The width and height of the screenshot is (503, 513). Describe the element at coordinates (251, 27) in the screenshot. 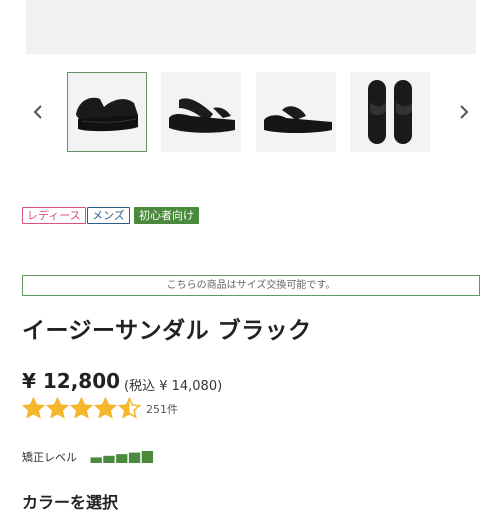

I see `main-product-image` at that location.